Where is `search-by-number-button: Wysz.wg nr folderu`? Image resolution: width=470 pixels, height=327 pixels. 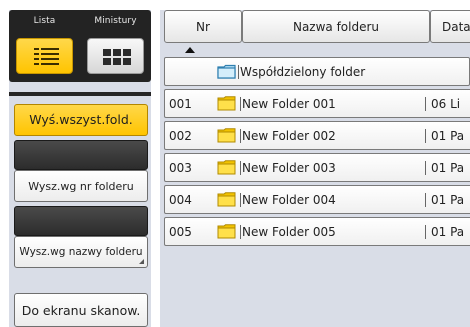 search-by-number-button: Wysz.wg nr folderu is located at coordinates (81, 186).